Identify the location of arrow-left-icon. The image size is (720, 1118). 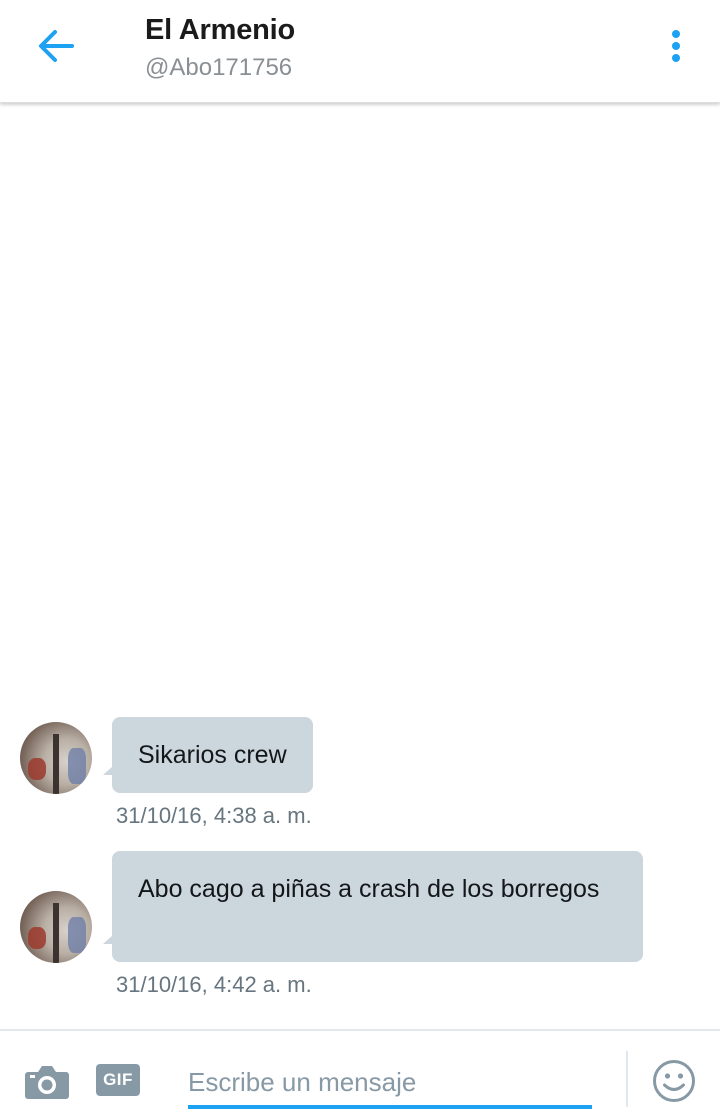
(56, 46).